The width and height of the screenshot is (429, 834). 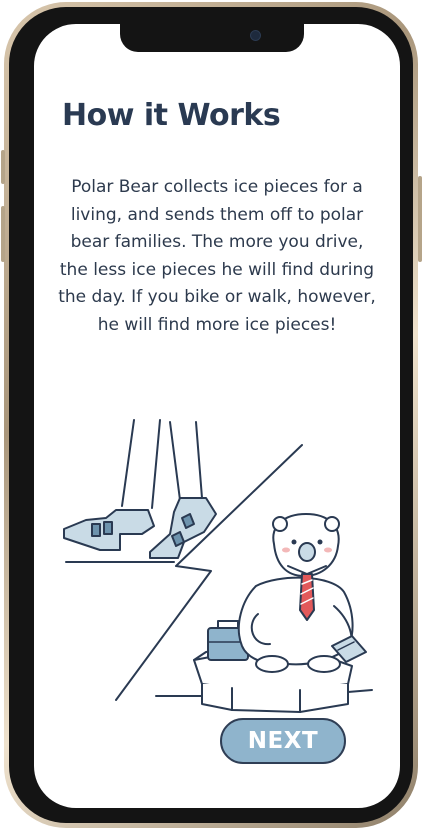 What do you see at coordinates (255, 35) in the screenshot?
I see `camera-icon` at bounding box center [255, 35].